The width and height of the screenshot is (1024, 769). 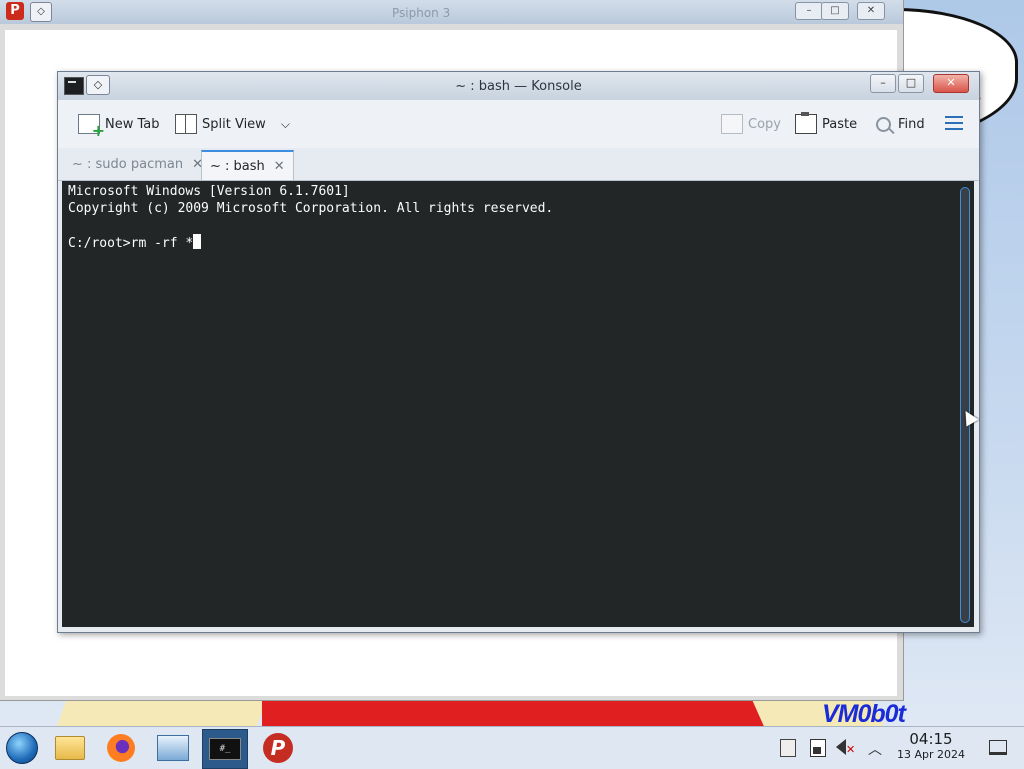 I want to click on konsole-toolbar: New Tab Split View ⌵ Copy Paste Find, so click(x=518, y=124).